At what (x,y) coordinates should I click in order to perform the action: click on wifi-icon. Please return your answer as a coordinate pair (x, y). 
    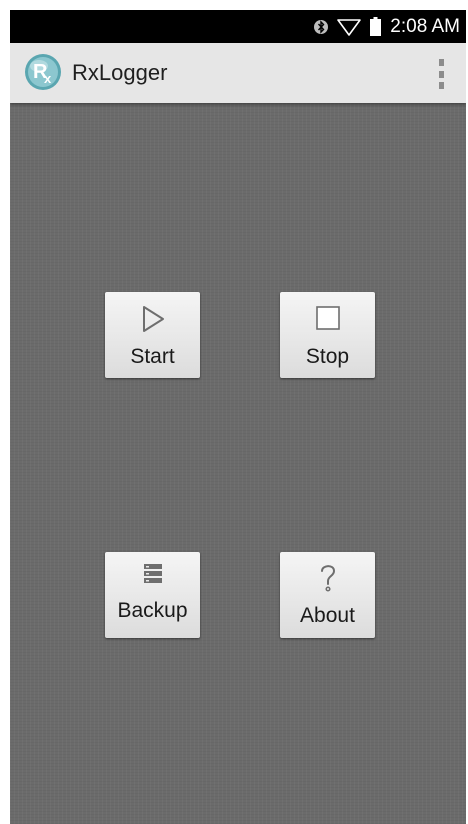
    Looking at the image, I should click on (349, 27).